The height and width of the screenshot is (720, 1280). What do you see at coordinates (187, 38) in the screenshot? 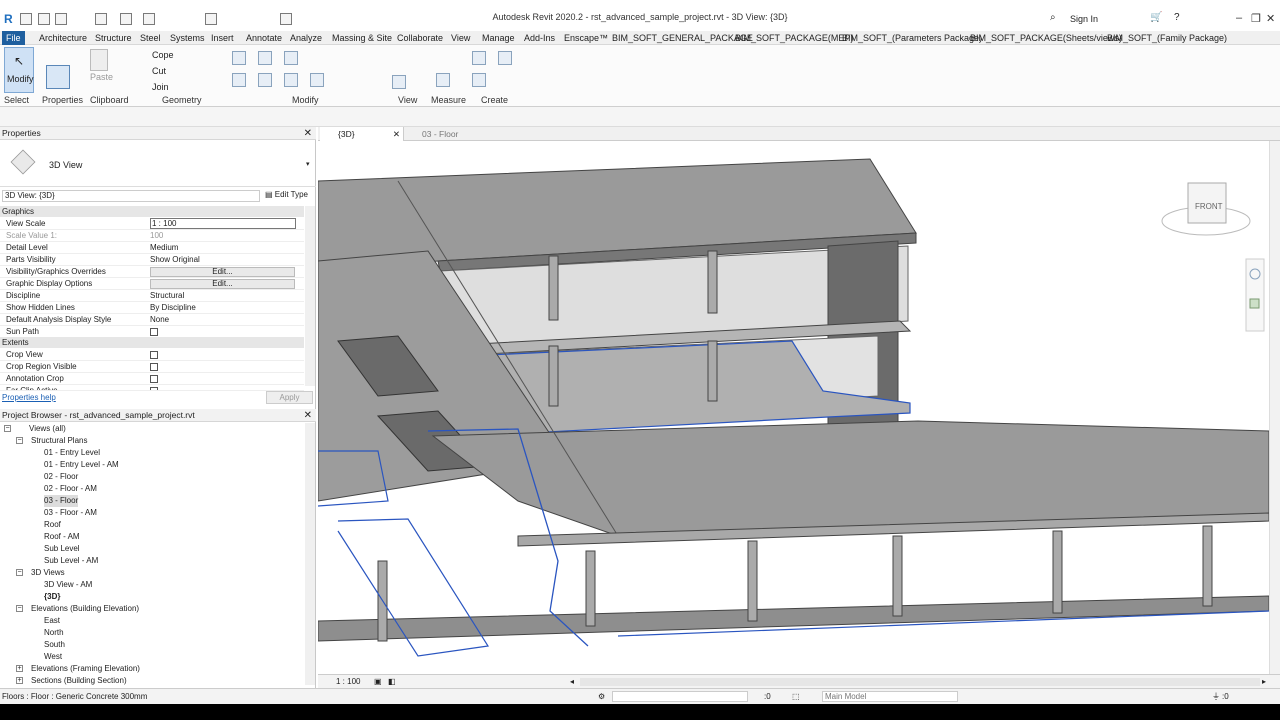
I see `tab-systems: Systems` at bounding box center [187, 38].